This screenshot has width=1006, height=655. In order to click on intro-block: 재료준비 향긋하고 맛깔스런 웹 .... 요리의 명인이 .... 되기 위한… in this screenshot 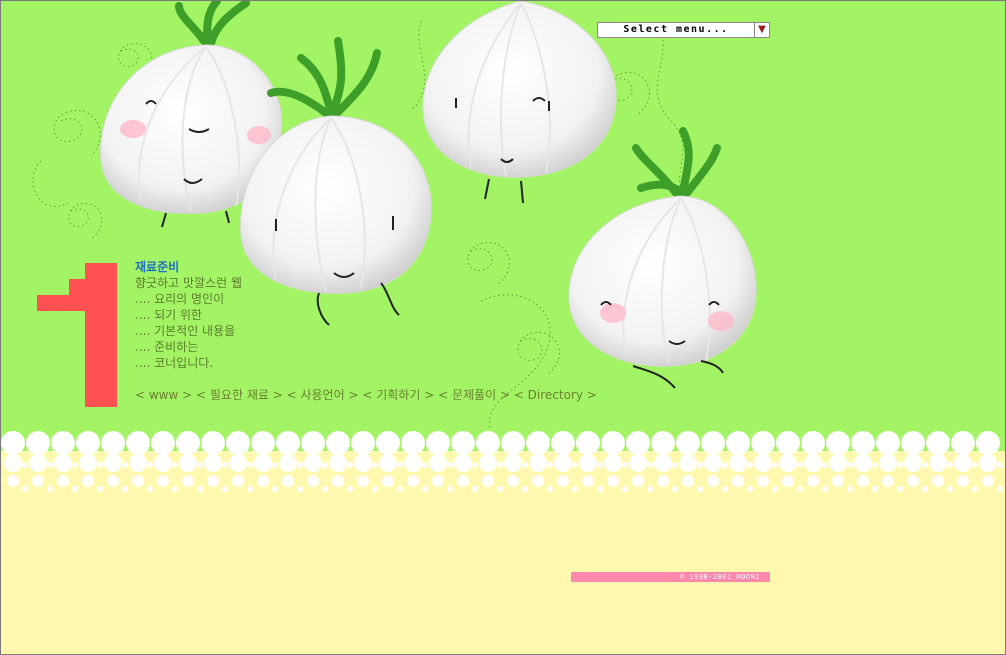, I will do `click(188, 315)`.